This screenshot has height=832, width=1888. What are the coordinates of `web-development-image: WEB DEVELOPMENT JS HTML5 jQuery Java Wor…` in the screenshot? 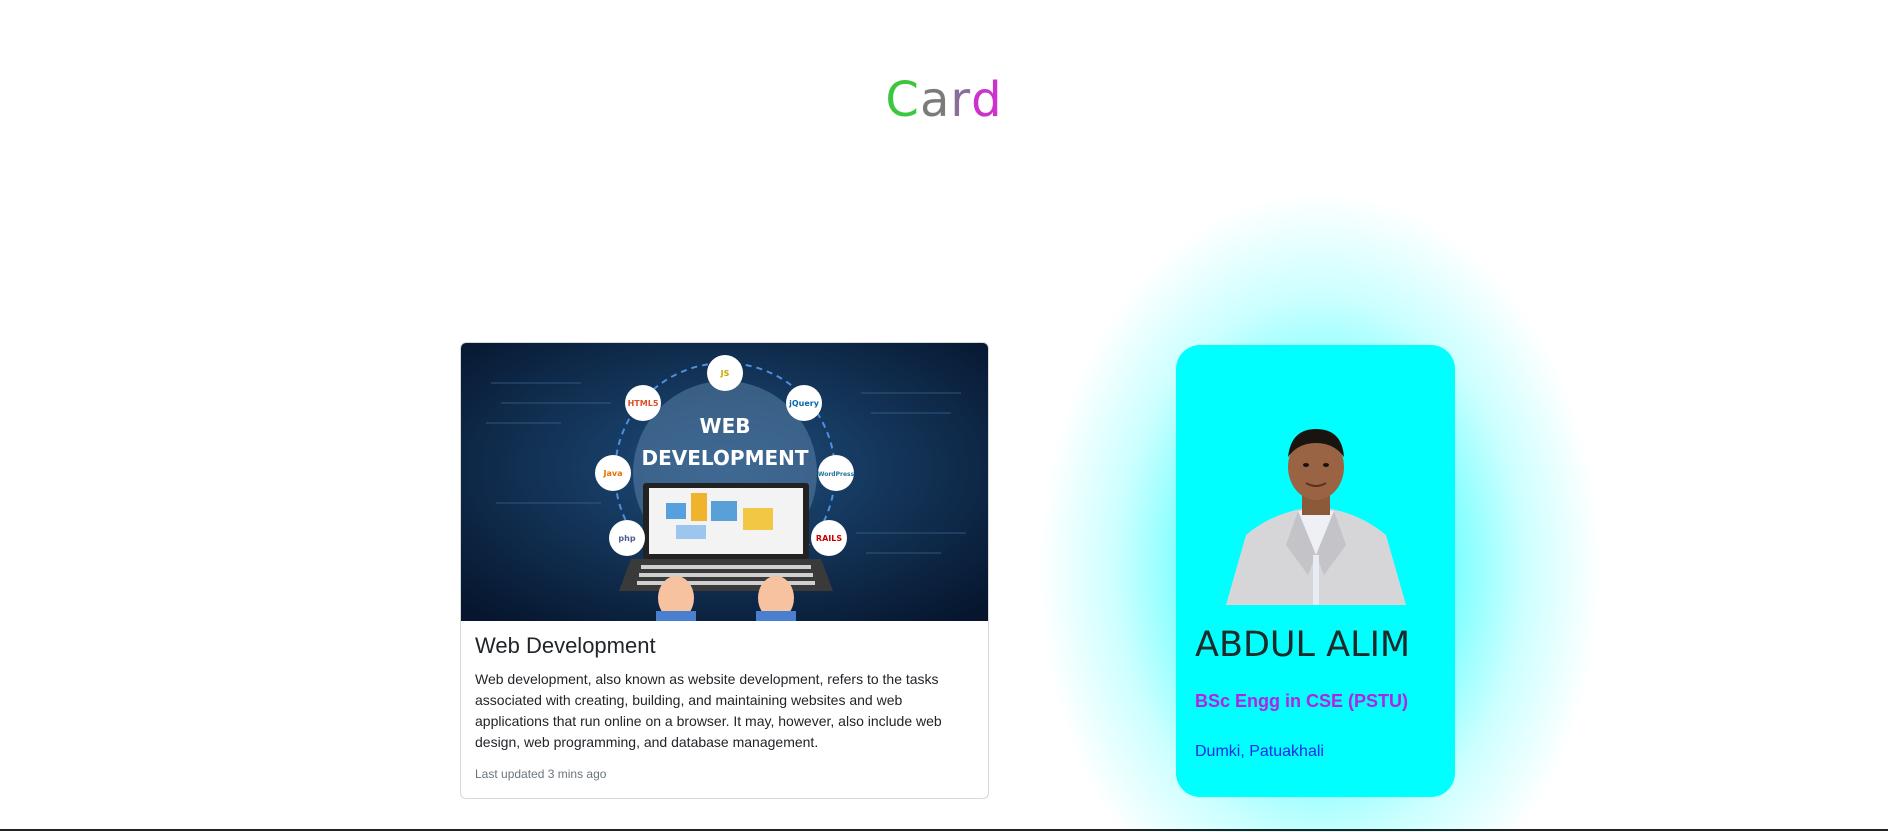 It's located at (724, 482).